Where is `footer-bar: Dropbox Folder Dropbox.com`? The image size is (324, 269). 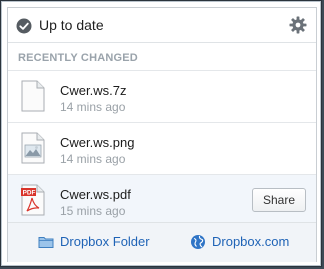 footer-bar: Dropbox Folder Dropbox.com is located at coordinates (162, 242).